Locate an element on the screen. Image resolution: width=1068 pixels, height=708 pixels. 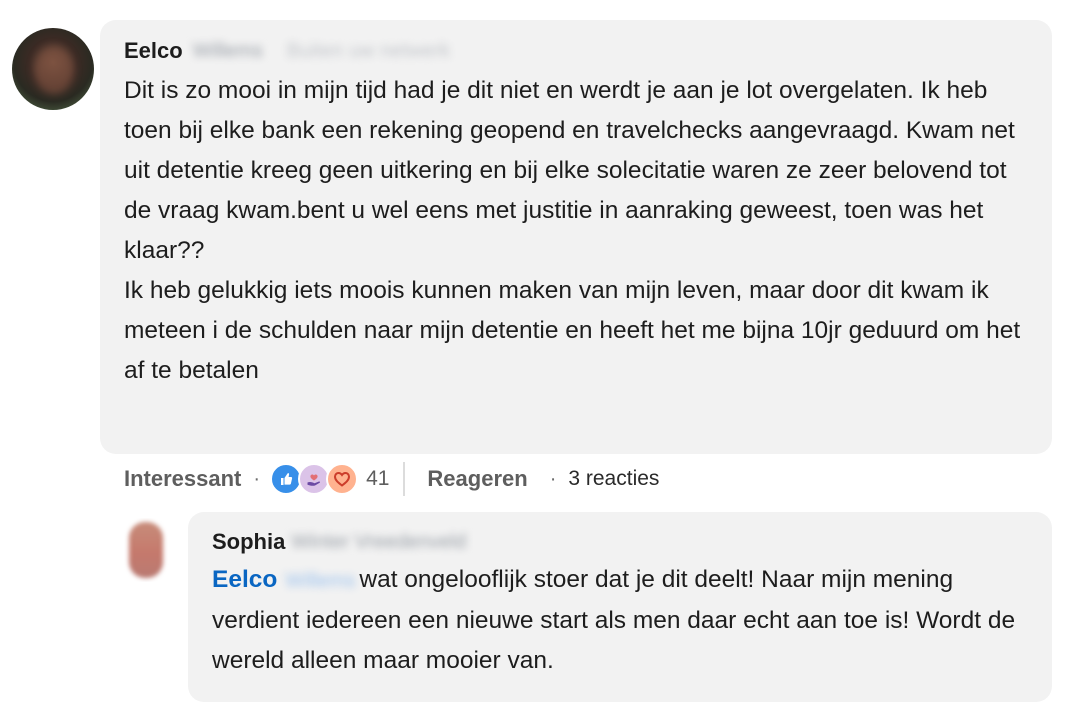
reply-author-row: Sophia Winter Vreedenveld is located at coordinates (339, 542).